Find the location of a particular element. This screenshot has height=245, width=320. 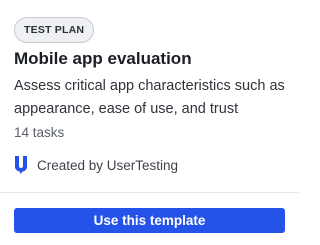

creator-row: Created by UserTesting is located at coordinates (96, 165).